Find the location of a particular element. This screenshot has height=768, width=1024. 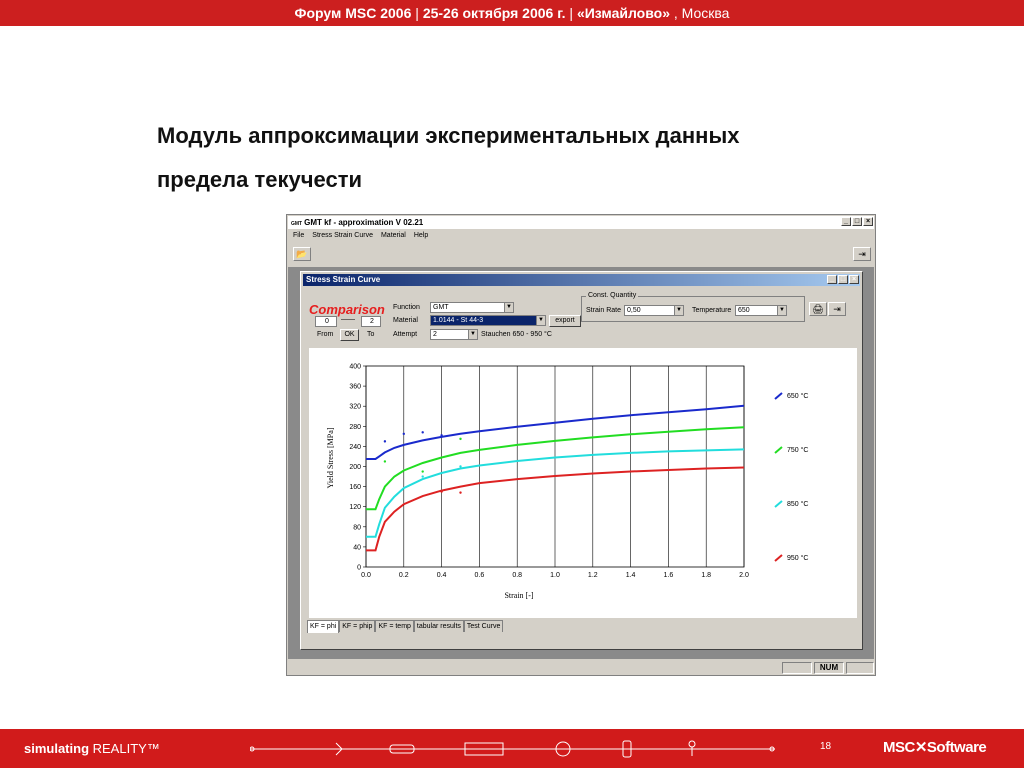

child-maximize-button: □ is located at coordinates (843, 279).